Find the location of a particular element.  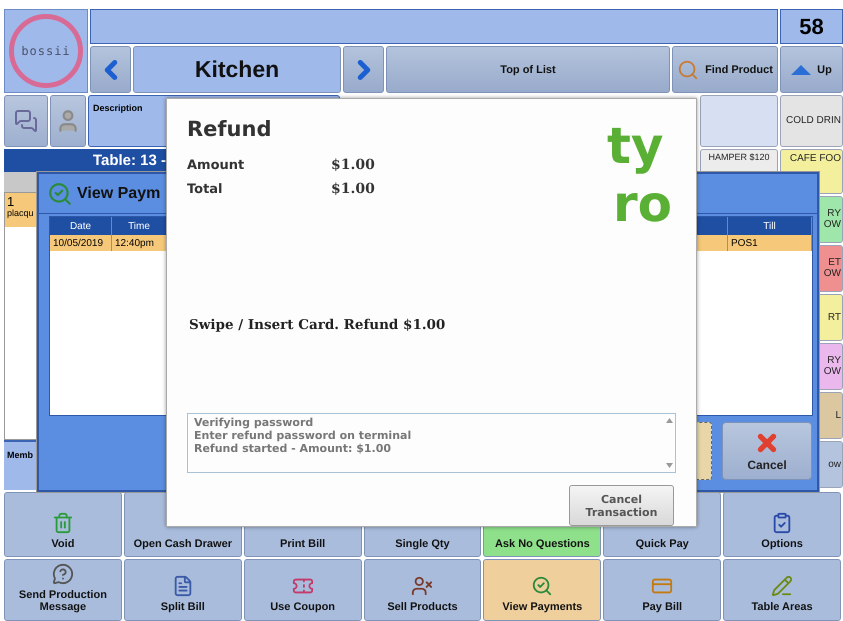

table-cell: 10/05/2019 is located at coordinates (81, 243).